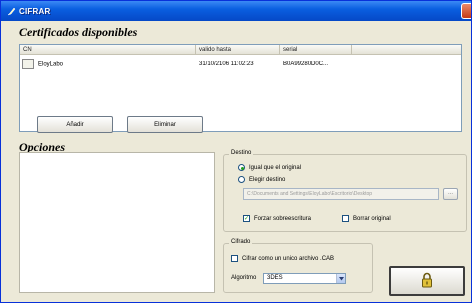 Image resolution: width=472 pixels, height=303 pixels. I want to click on algorithm-label: Algoritmo, so click(243, 278).